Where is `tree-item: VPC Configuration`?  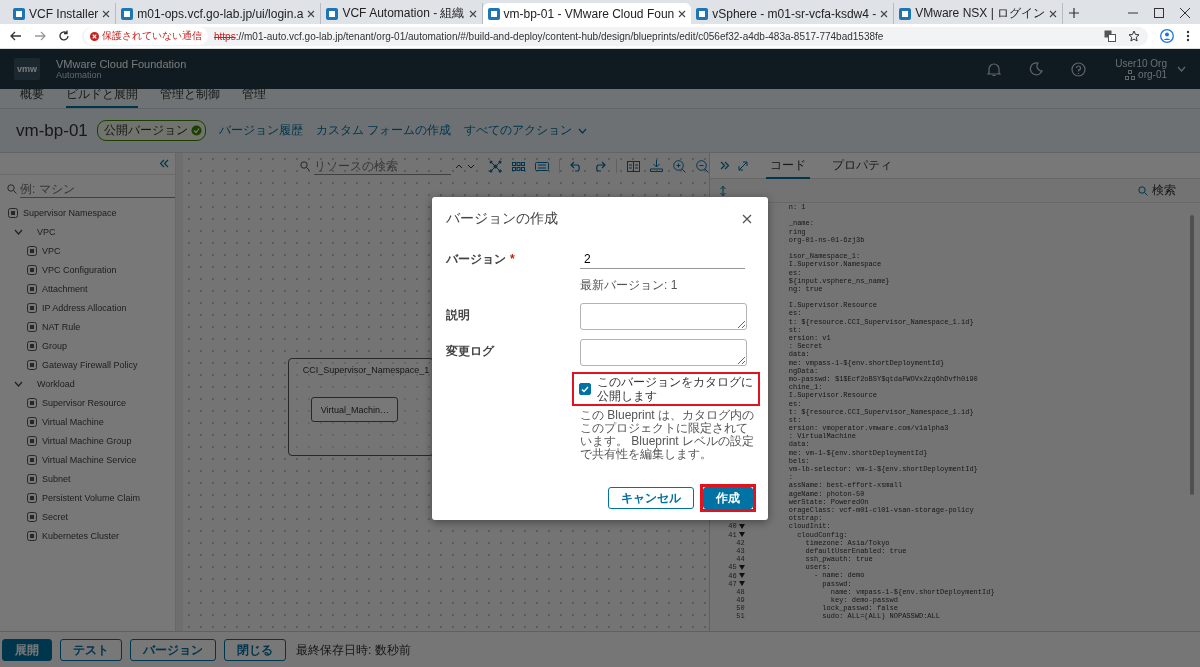 tree-item: VPC Configuration is located at coordinates (87, 269).